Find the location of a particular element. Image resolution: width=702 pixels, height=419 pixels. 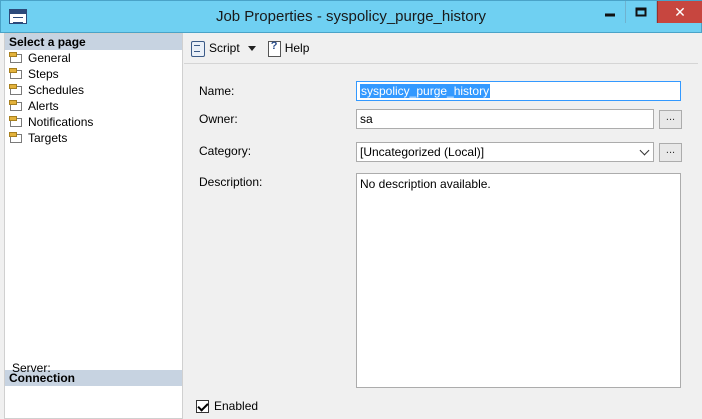

chevron-down-icon is located at coordinates (644, 150).